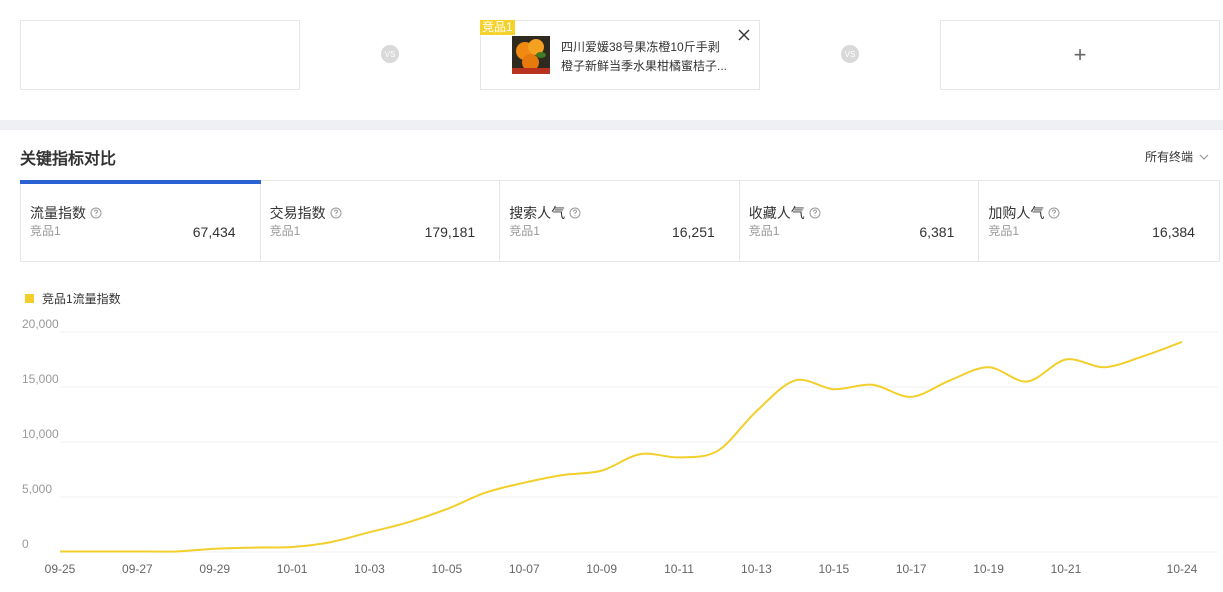 The height and width of the screenshot is (592, 1223). Describe the element at coordinates (60, 569) in the screenshot. I see `x-tick-label: 09-25` at that location.